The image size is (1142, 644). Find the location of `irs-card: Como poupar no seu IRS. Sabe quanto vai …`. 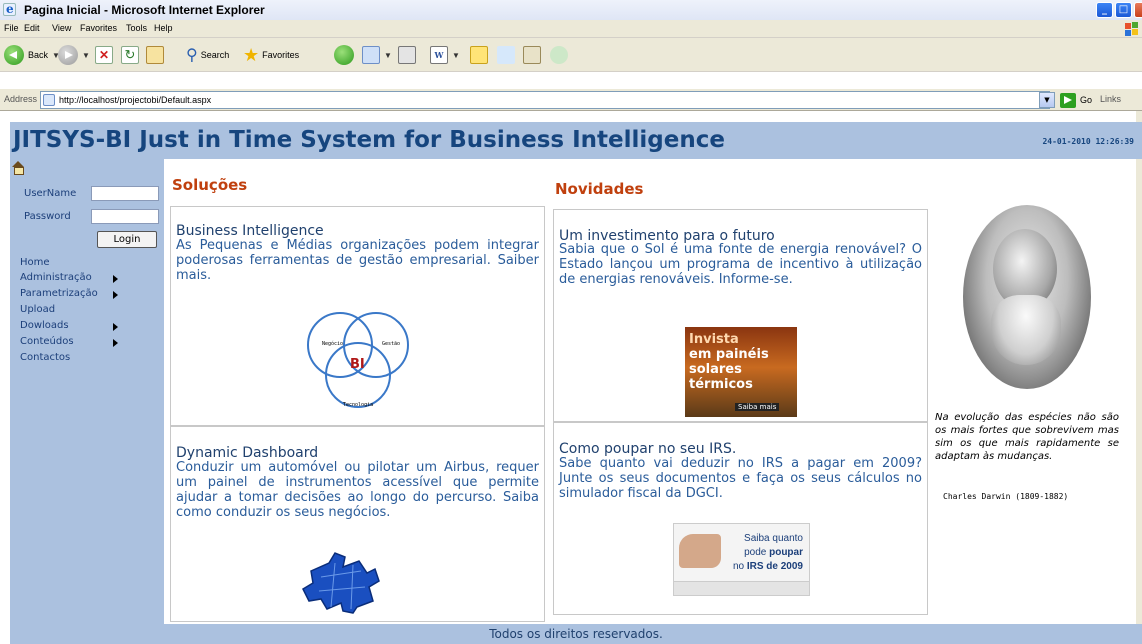

irs-card: Como poupar no seu IRS. Sabe quanto vai … is located at coordinates (740, 518).